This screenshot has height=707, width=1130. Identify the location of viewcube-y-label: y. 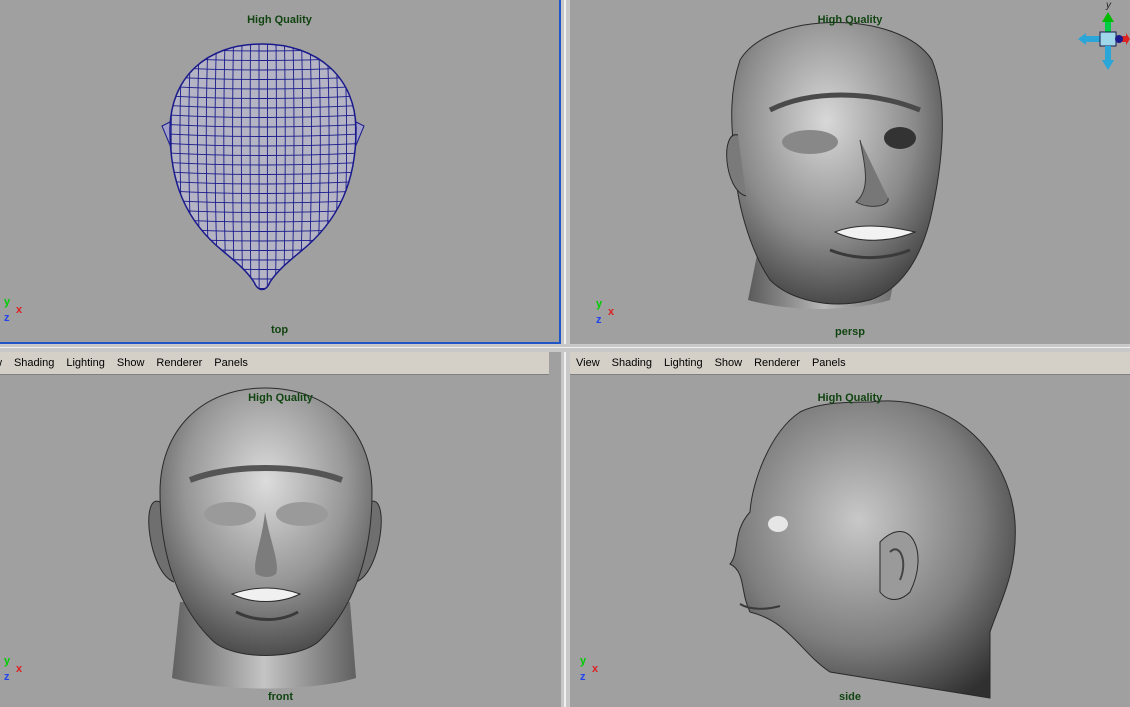
(1108, 5).